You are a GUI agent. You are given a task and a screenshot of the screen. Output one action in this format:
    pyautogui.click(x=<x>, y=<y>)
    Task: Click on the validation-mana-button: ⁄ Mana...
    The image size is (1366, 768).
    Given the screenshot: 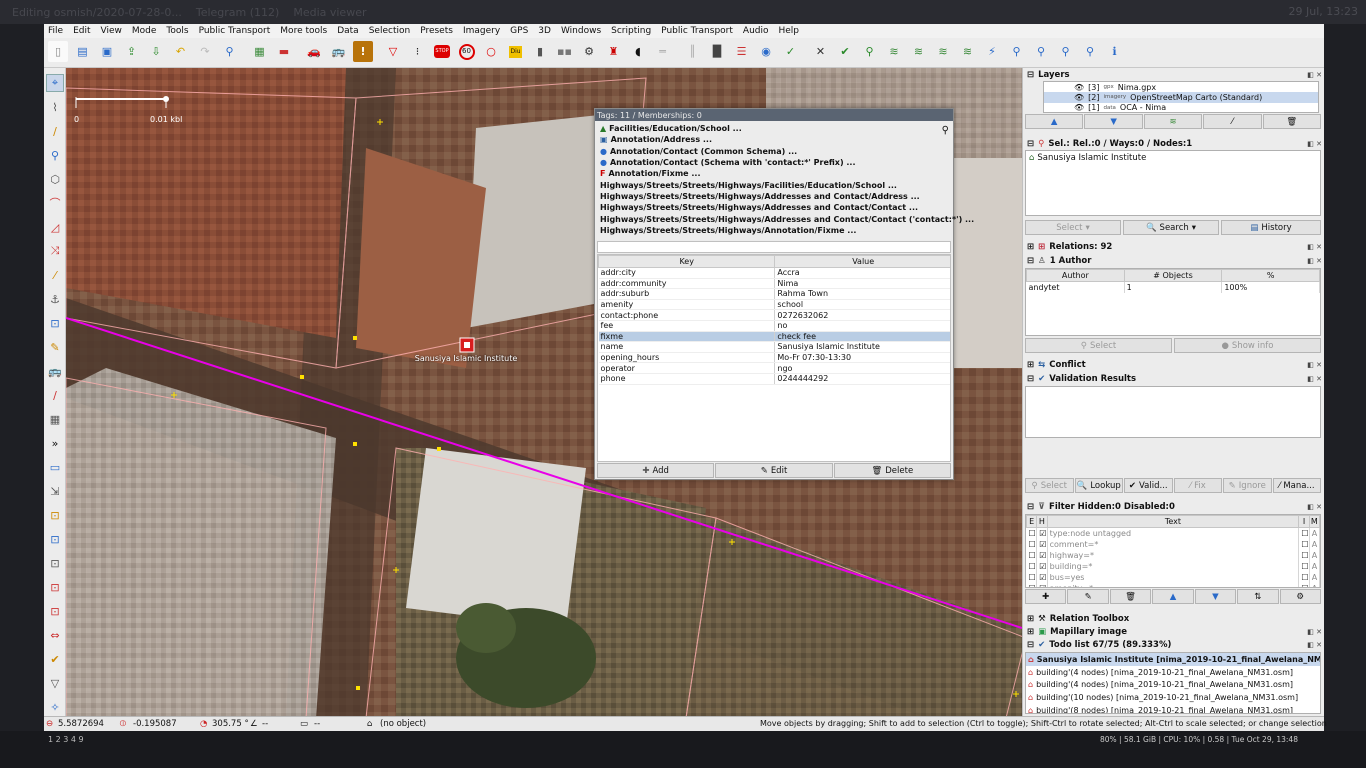 What is the action you would take?
    pyautogui.click(x=1296, y=485)
    